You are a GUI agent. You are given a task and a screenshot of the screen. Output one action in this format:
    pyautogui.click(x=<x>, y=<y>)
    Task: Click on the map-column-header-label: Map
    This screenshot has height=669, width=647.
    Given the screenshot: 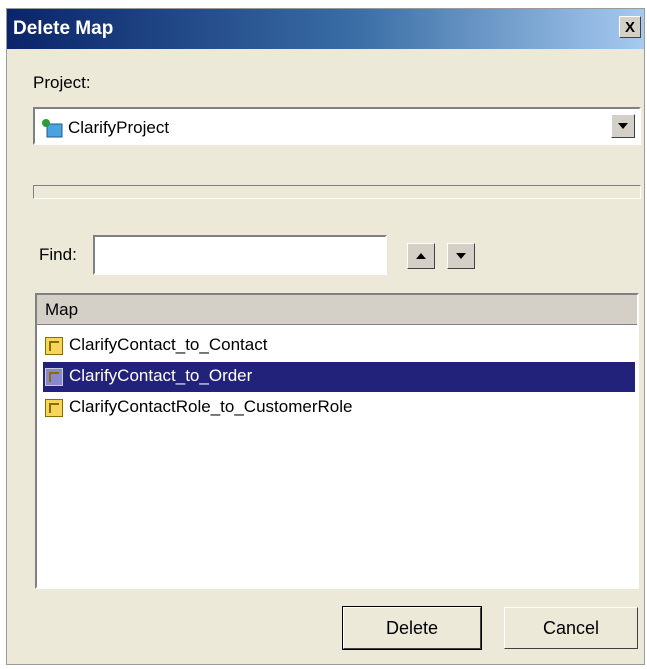 What is the action you would take?
    pyautogui.click(x=62, y=309)
    